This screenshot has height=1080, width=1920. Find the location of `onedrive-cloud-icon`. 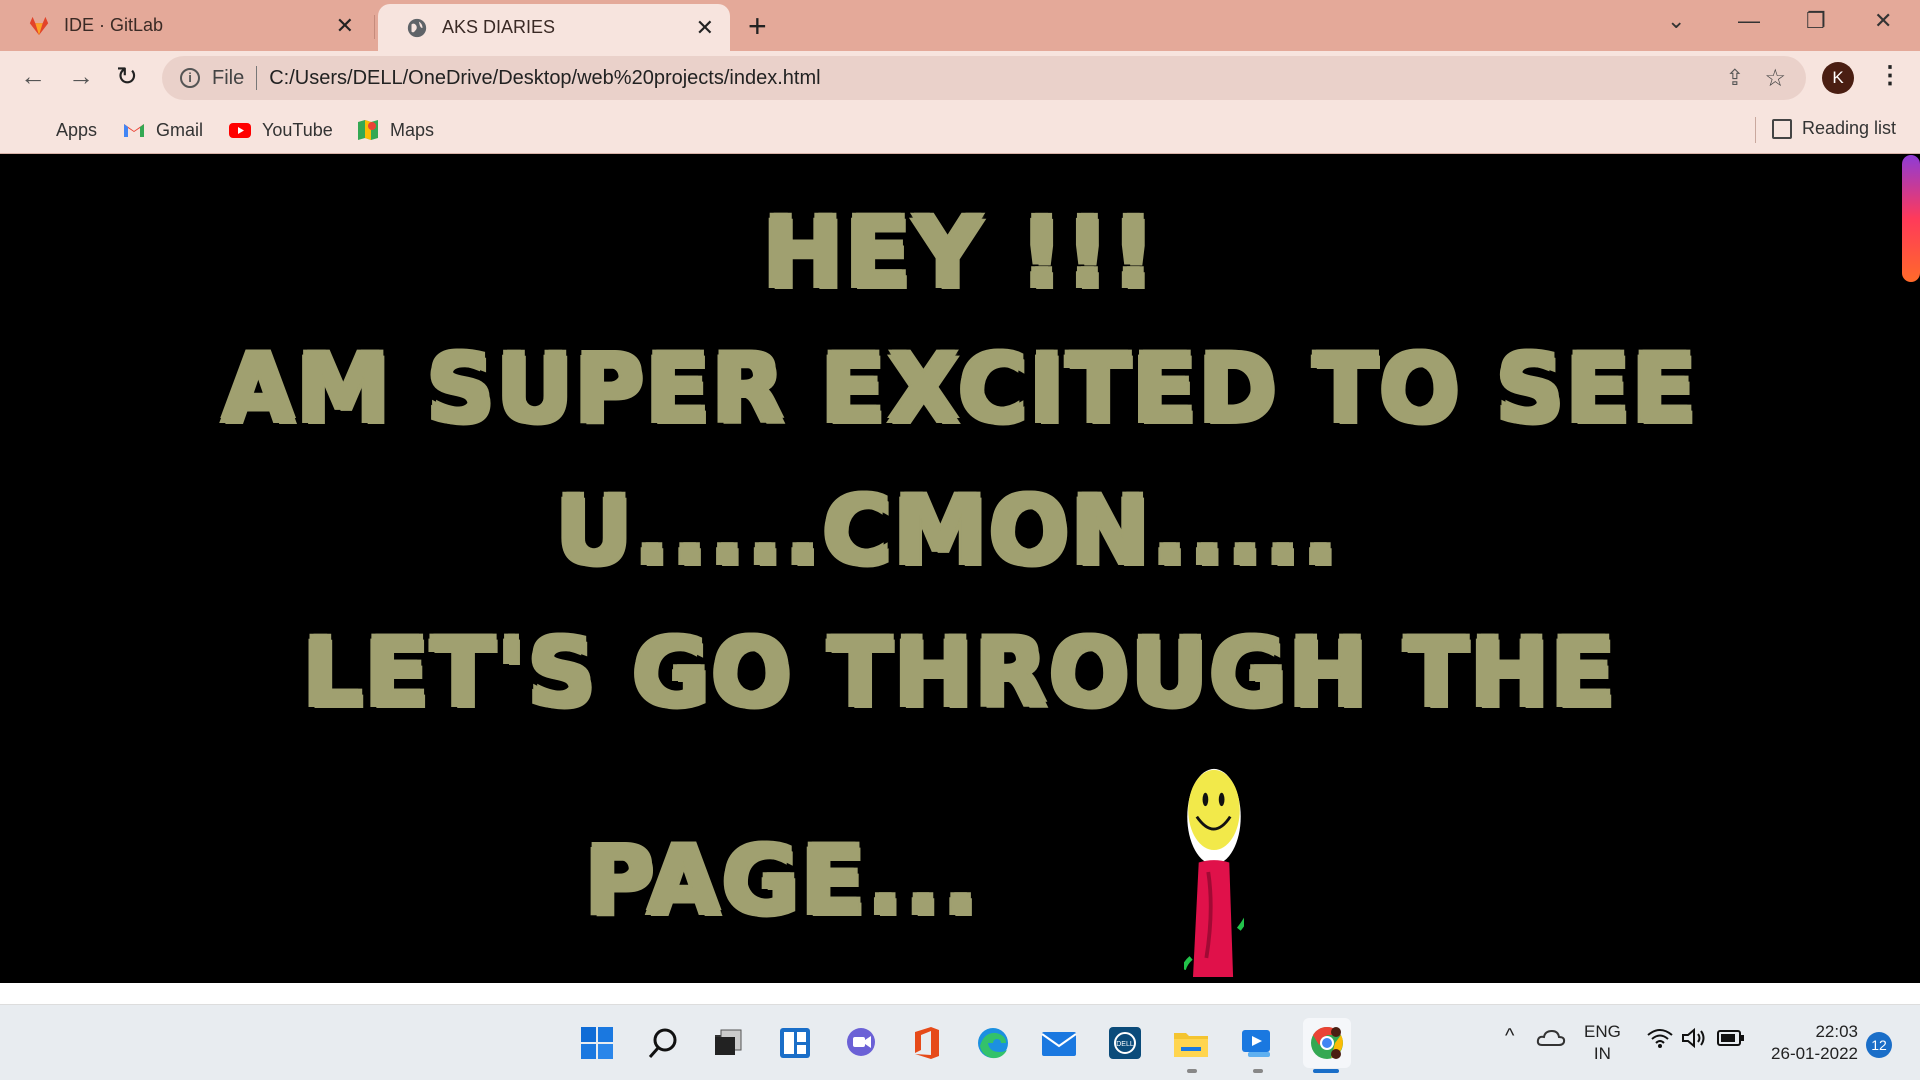

onedrive-cloud-icon is located at coordinates (1551, 1041).